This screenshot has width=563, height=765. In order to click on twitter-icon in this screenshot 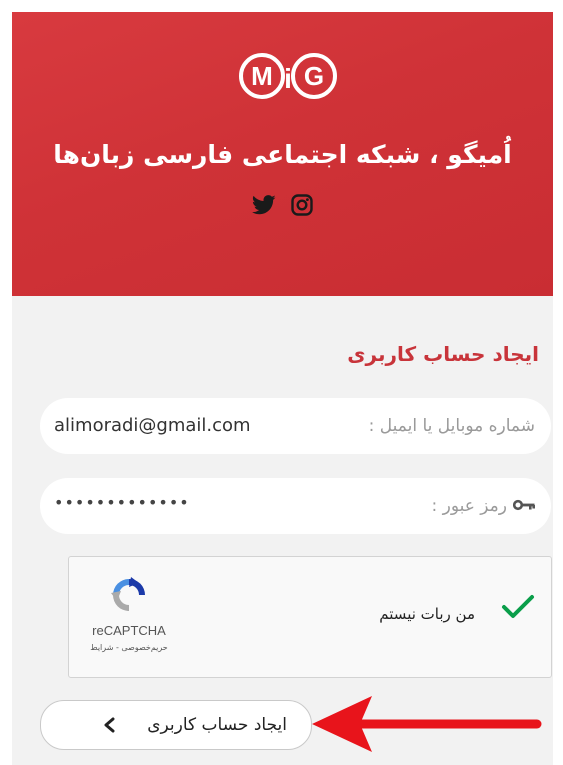, I will do `click(263, 207)`.